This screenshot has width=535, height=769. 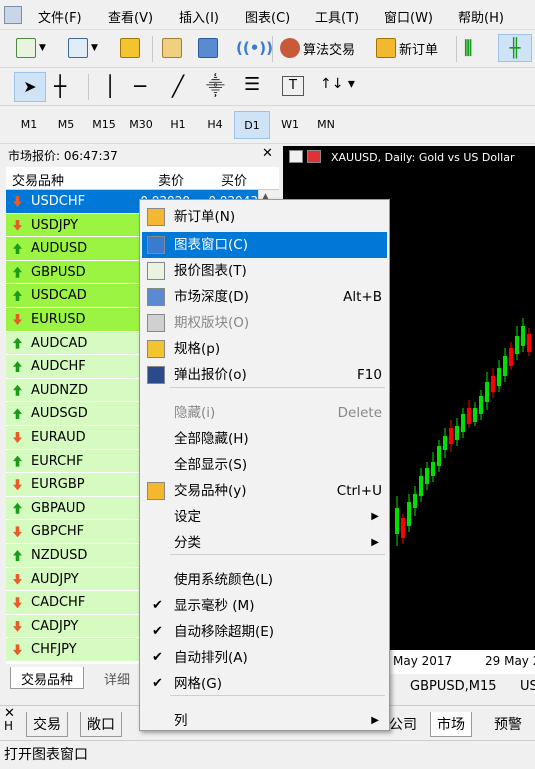 I want to click on context-menu-item: 分类 ▶, so click(x=264, y=543).